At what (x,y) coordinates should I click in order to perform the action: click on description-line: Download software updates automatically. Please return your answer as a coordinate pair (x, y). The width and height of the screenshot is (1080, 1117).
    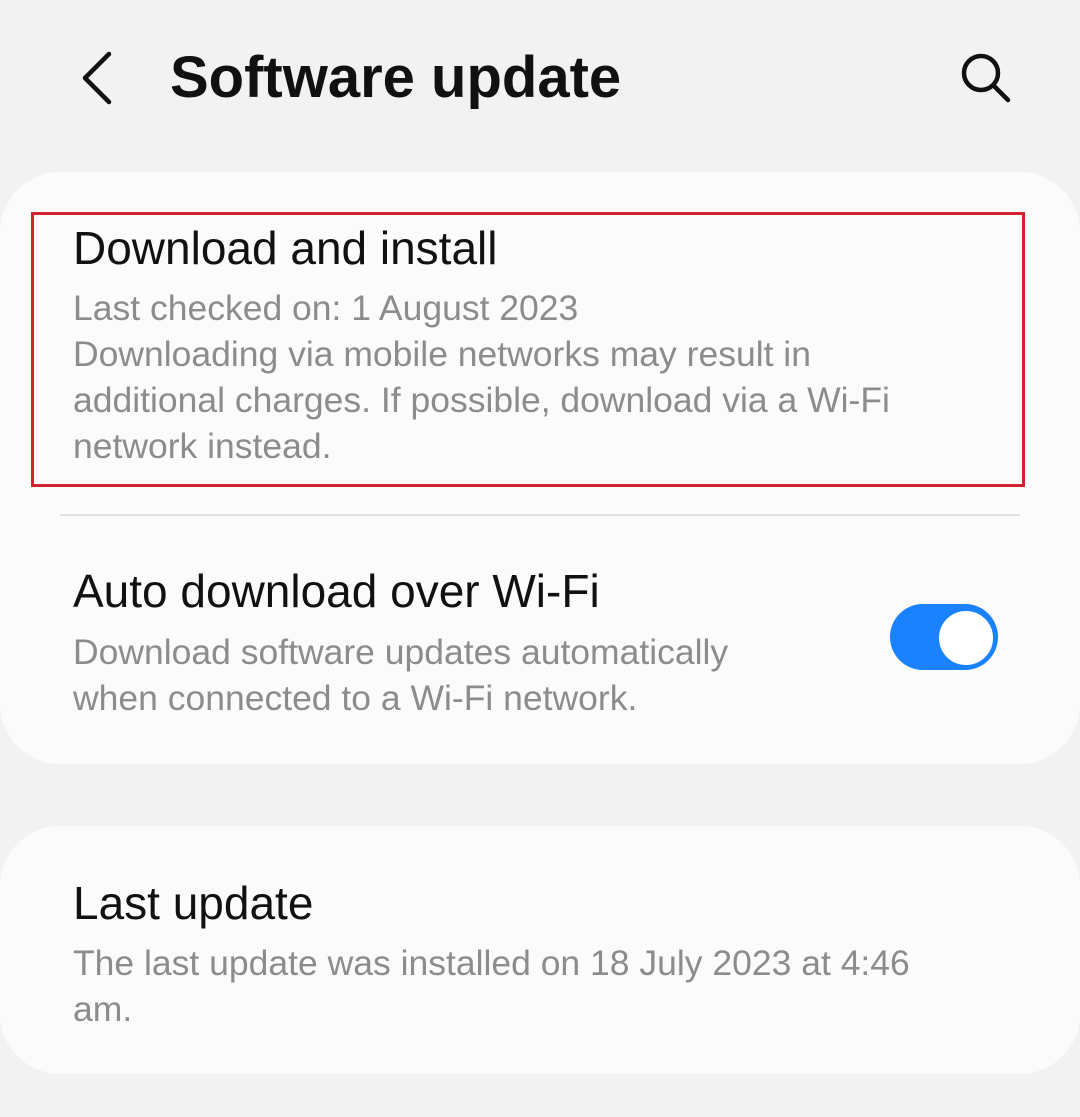
    Looking at the image, I should click on (401, 652).